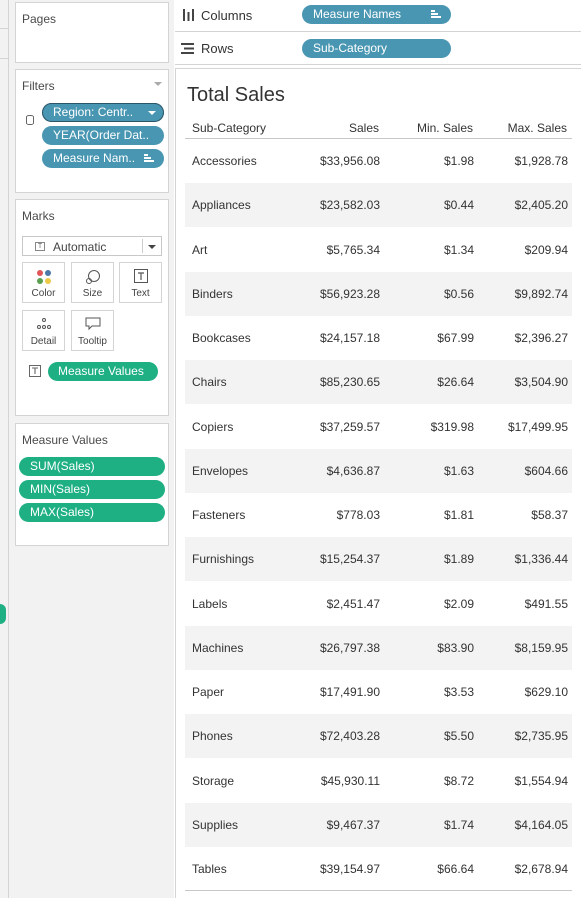 The image size is (581, 898). I want to click on cell-max-sales: $1,554.94, so click(541, 781).